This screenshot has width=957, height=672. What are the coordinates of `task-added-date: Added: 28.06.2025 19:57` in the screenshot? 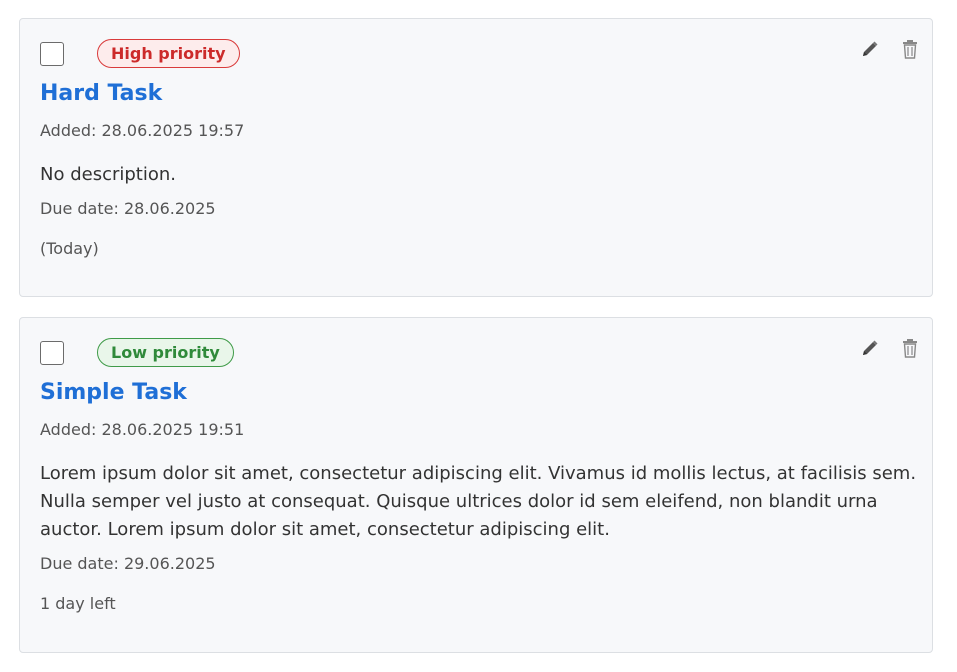 It's located at (142, 130).